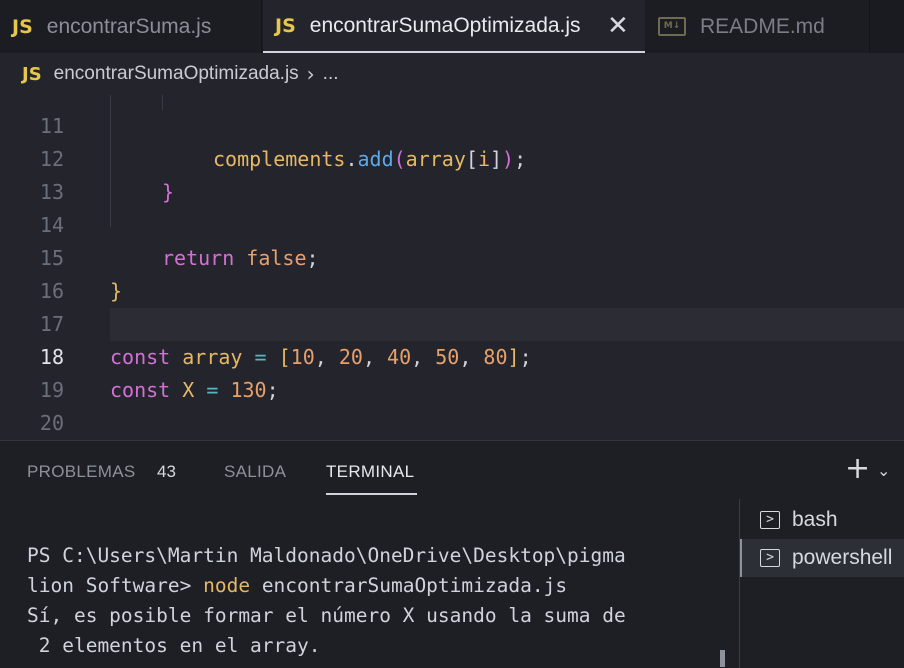  Describe the element at coordinates (176, 74) in the screenshot. I see `breadcrumb-file: encontrarSumaOptimizada.js` at that location.